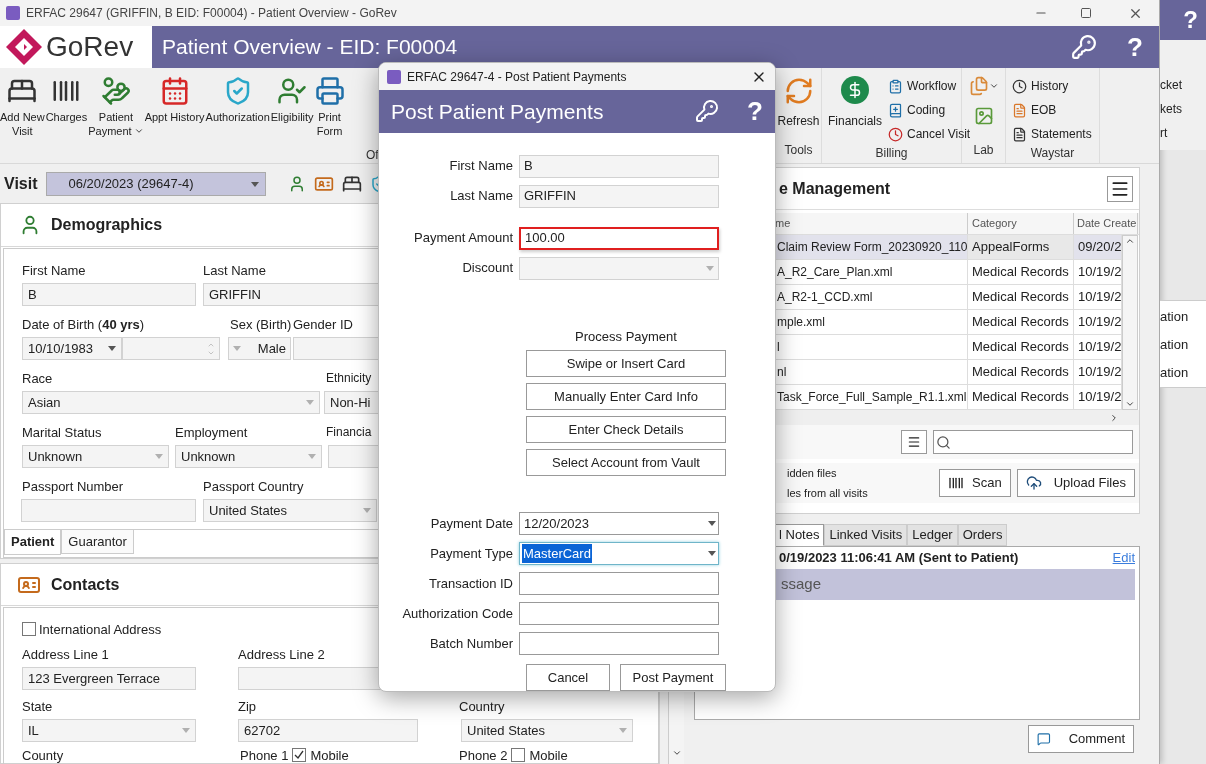  What do you see at coordinates (619, 238) in the screenshot?
I see `text-field: 100.00` at bounding box center [619, 238].